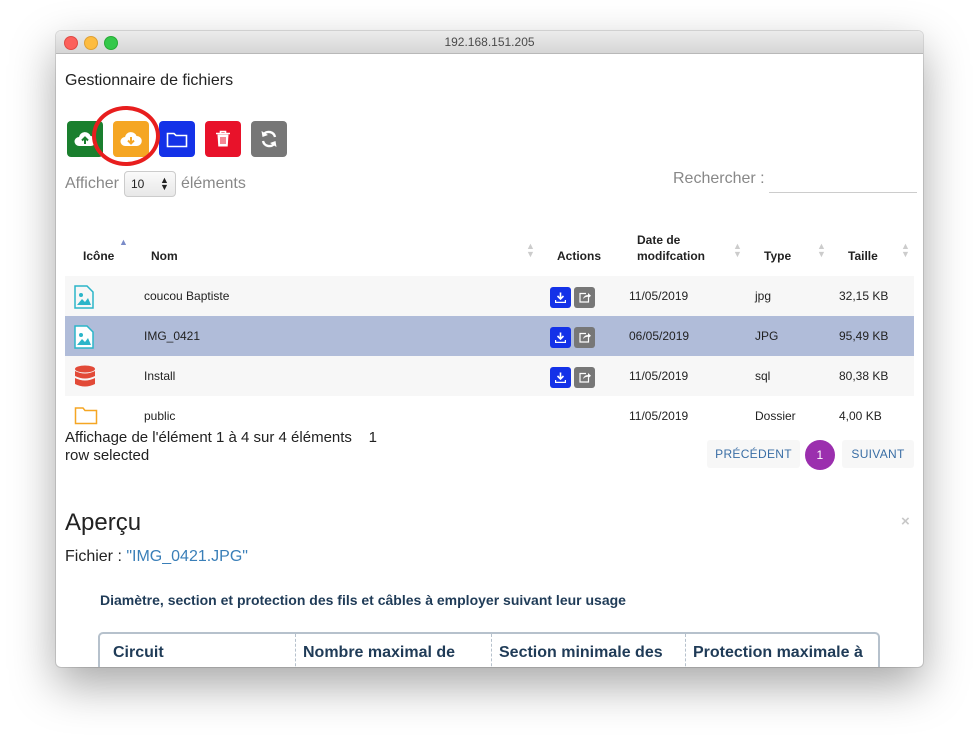 This screenshot has width=979, height=748. Describe the element at coordinates (123, 242) in the screenshot. I see `sort-asc-icon: ▲` at that location.